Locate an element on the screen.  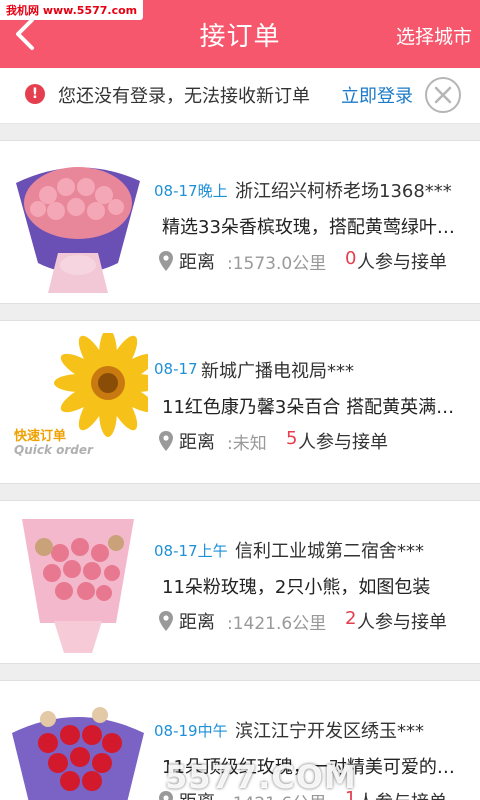
distance-value: :1421.6公里 is located at coordinates (277, 624).